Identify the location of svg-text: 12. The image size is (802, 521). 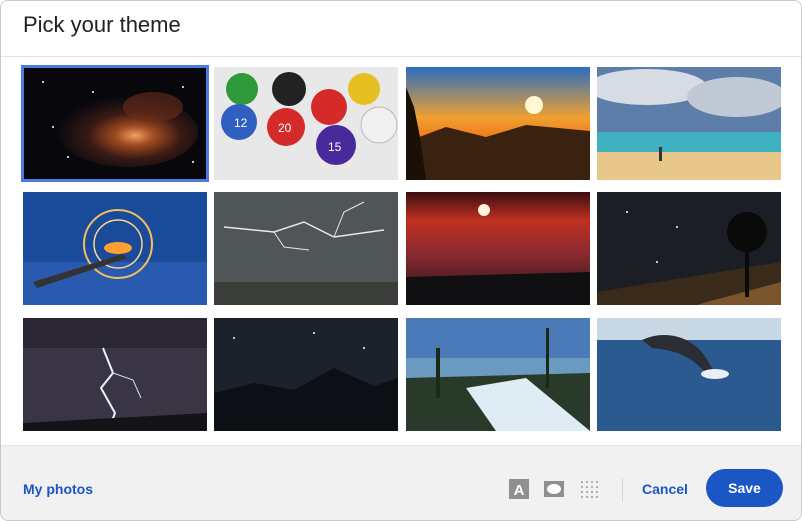
(241, 123).